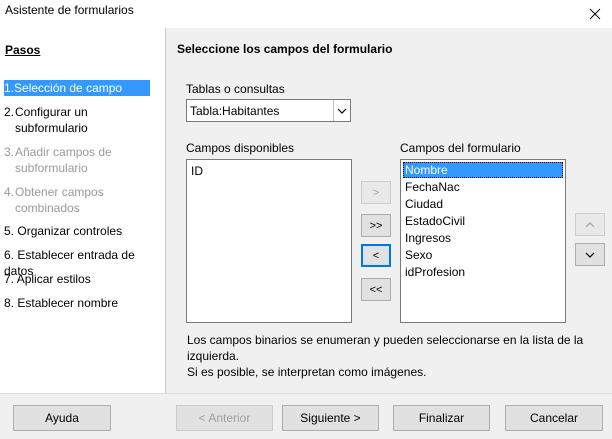 This screenshot has width=612, height=439. What do you see at coordinates (70, 231) in the screenshot?
I see `step-label: Organizar controles` at bounding box center [70, 231].